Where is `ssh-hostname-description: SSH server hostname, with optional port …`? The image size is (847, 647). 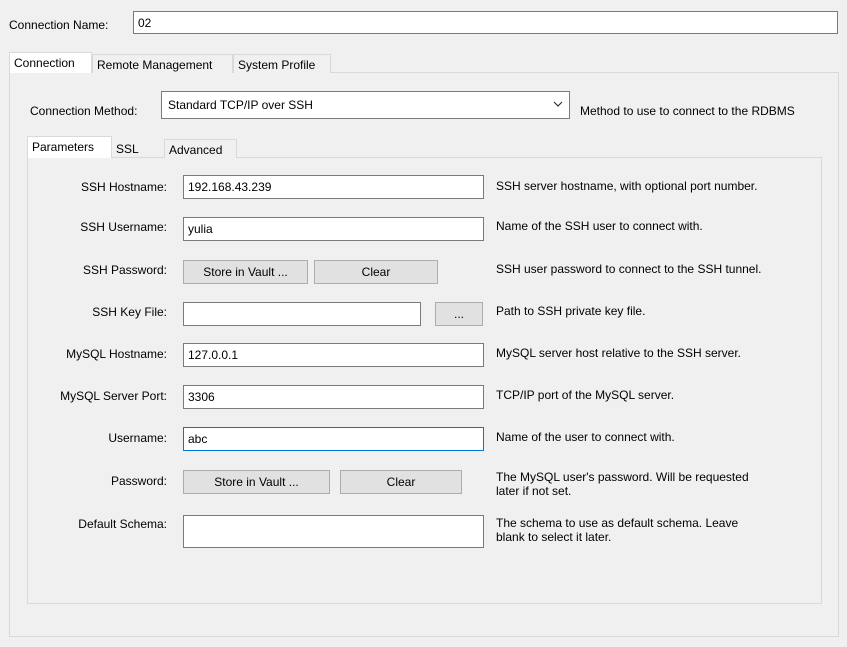
ssh-hostname-description: SSH server hostname, with optional port … is located at coordinates (627, 186).